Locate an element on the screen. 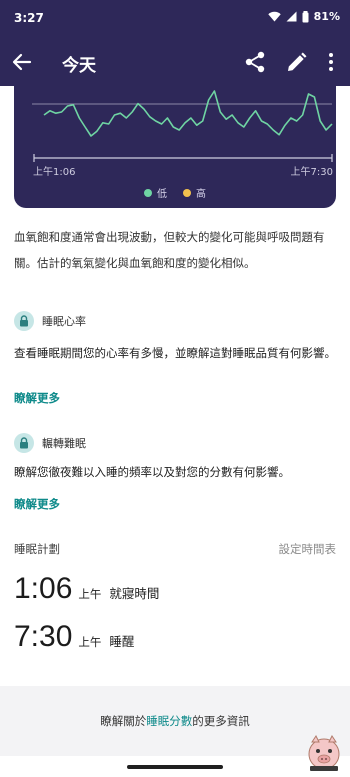 This screenshot has height=777, width=350. share-button is located at coordinates (255, 62).